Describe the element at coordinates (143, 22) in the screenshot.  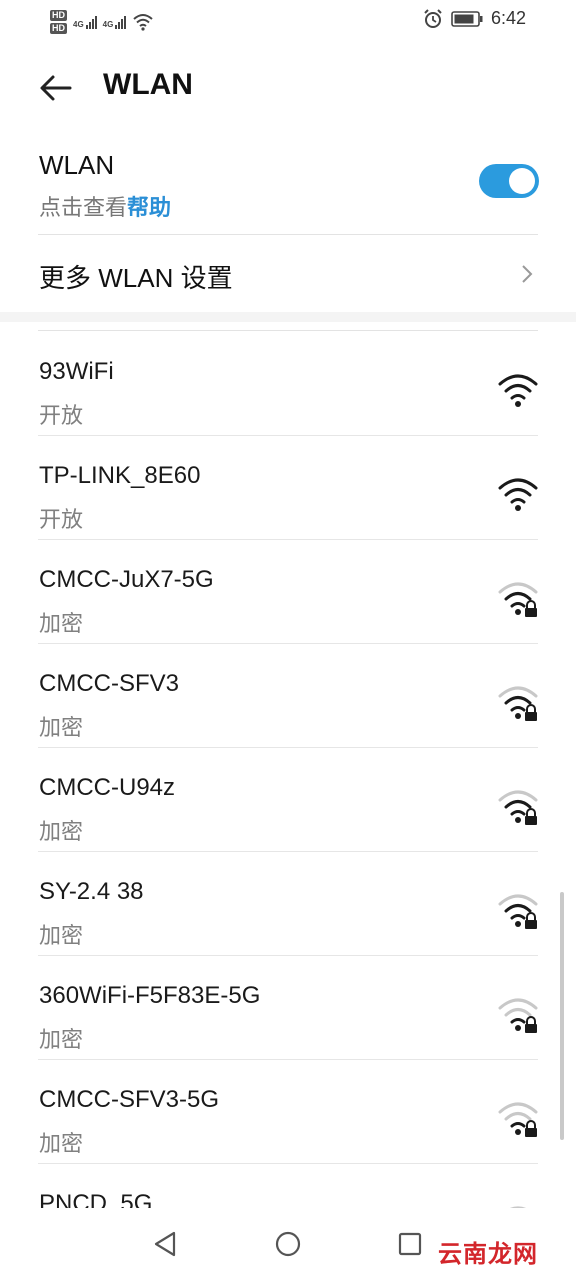
I see `wifi-status-icon` at that location.